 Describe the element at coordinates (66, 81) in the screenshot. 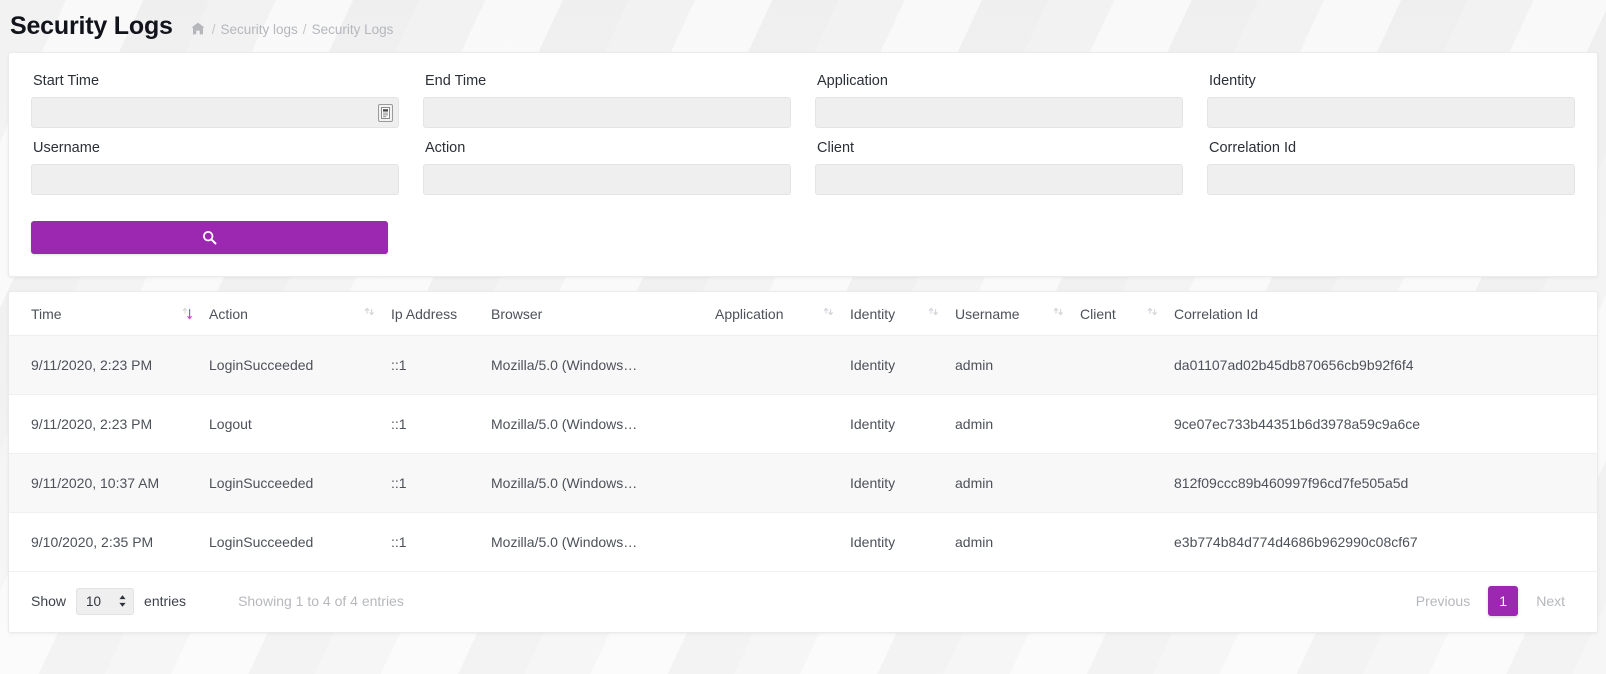

I see `label-start-time: Start Time` at that location.